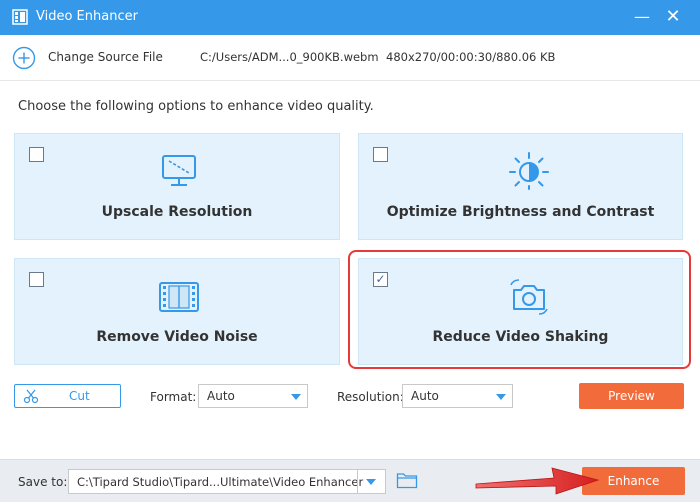  What do you see at coordinates (67, 396) in the screenshot?
I see `cut-button: Cut` at bounding box center [67, 396].